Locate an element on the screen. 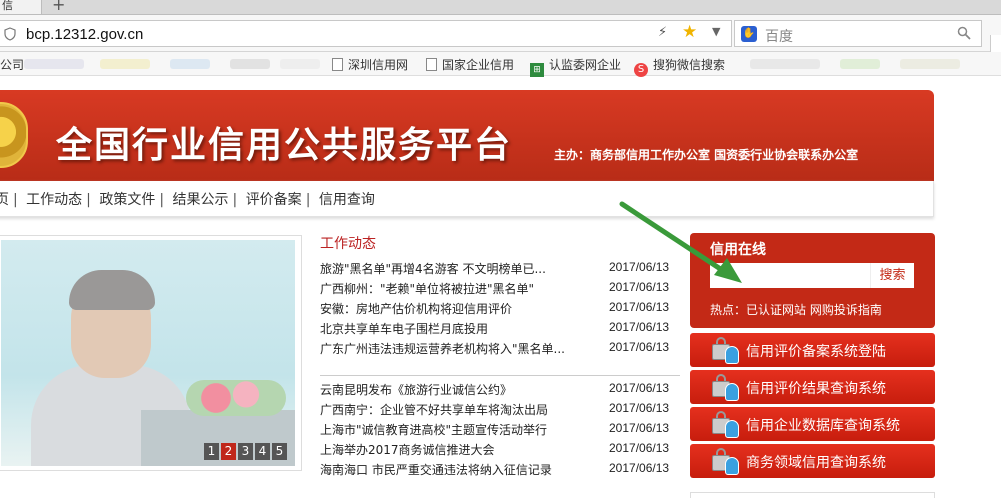 This screenshot has height=498, width=1001. url-text: bcp.12312.gov.cn is located at coordinates (85, 34).